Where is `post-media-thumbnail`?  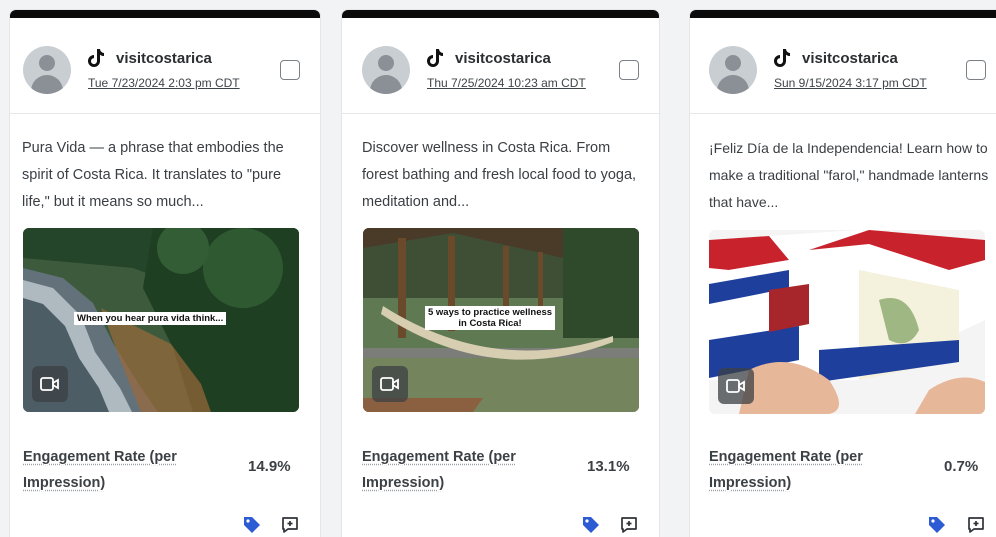 post-media-thumbnail is located at coordinates (847, 322).